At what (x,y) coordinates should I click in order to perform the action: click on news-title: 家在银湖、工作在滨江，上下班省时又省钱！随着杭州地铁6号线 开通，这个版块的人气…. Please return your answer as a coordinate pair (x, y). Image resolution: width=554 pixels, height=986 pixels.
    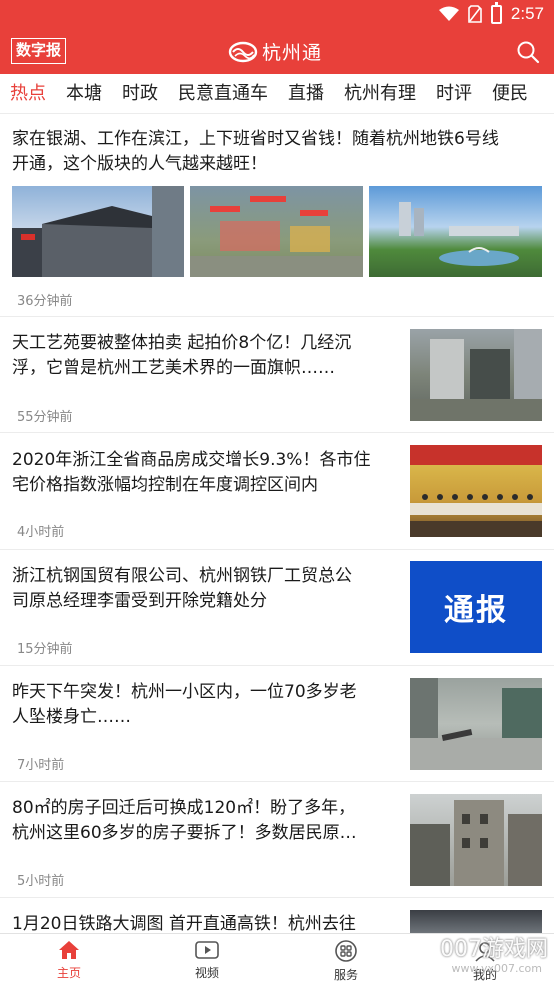
    Looking at the image, I should click on (255, 151).